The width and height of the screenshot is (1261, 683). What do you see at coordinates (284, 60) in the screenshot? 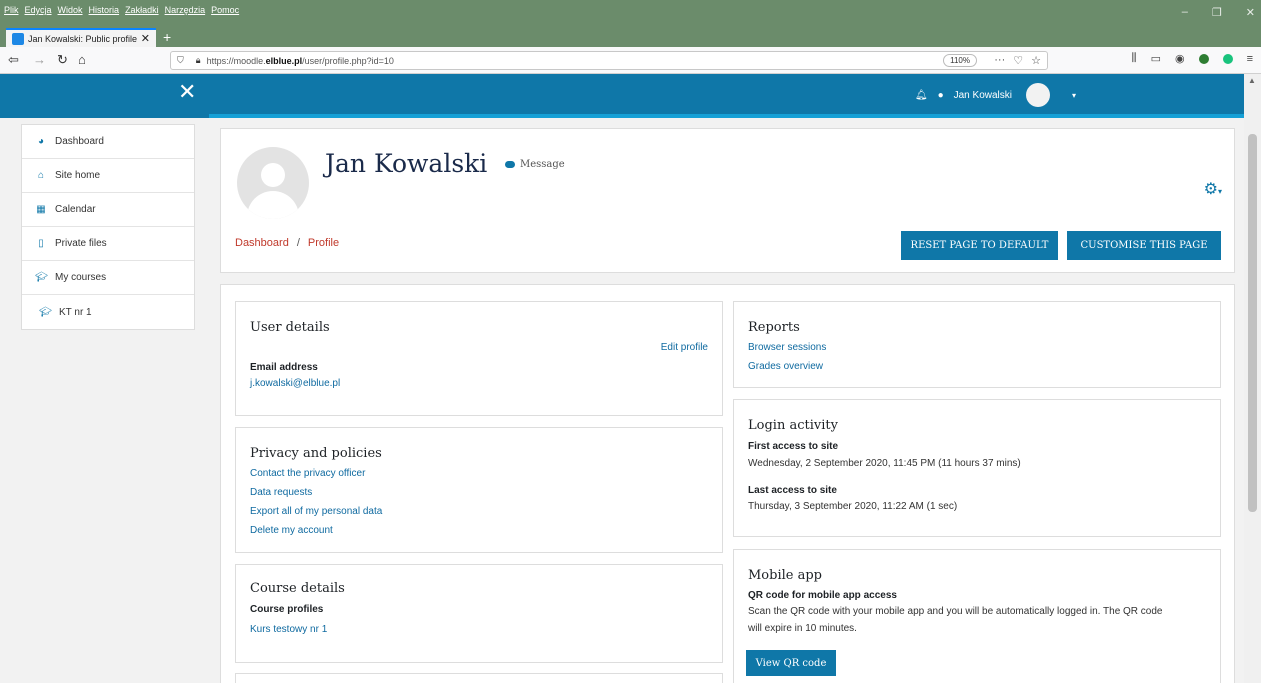
I see `url-host: elblue.pl` at bounding box center [284, 60].